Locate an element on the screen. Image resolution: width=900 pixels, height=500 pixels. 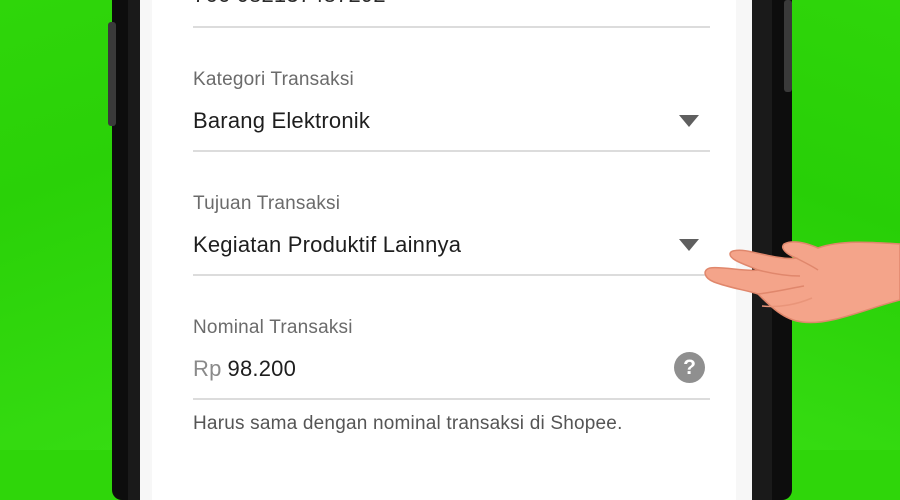
nominal-transaksi-value: 98.200 is located at coordinates (262, 368).